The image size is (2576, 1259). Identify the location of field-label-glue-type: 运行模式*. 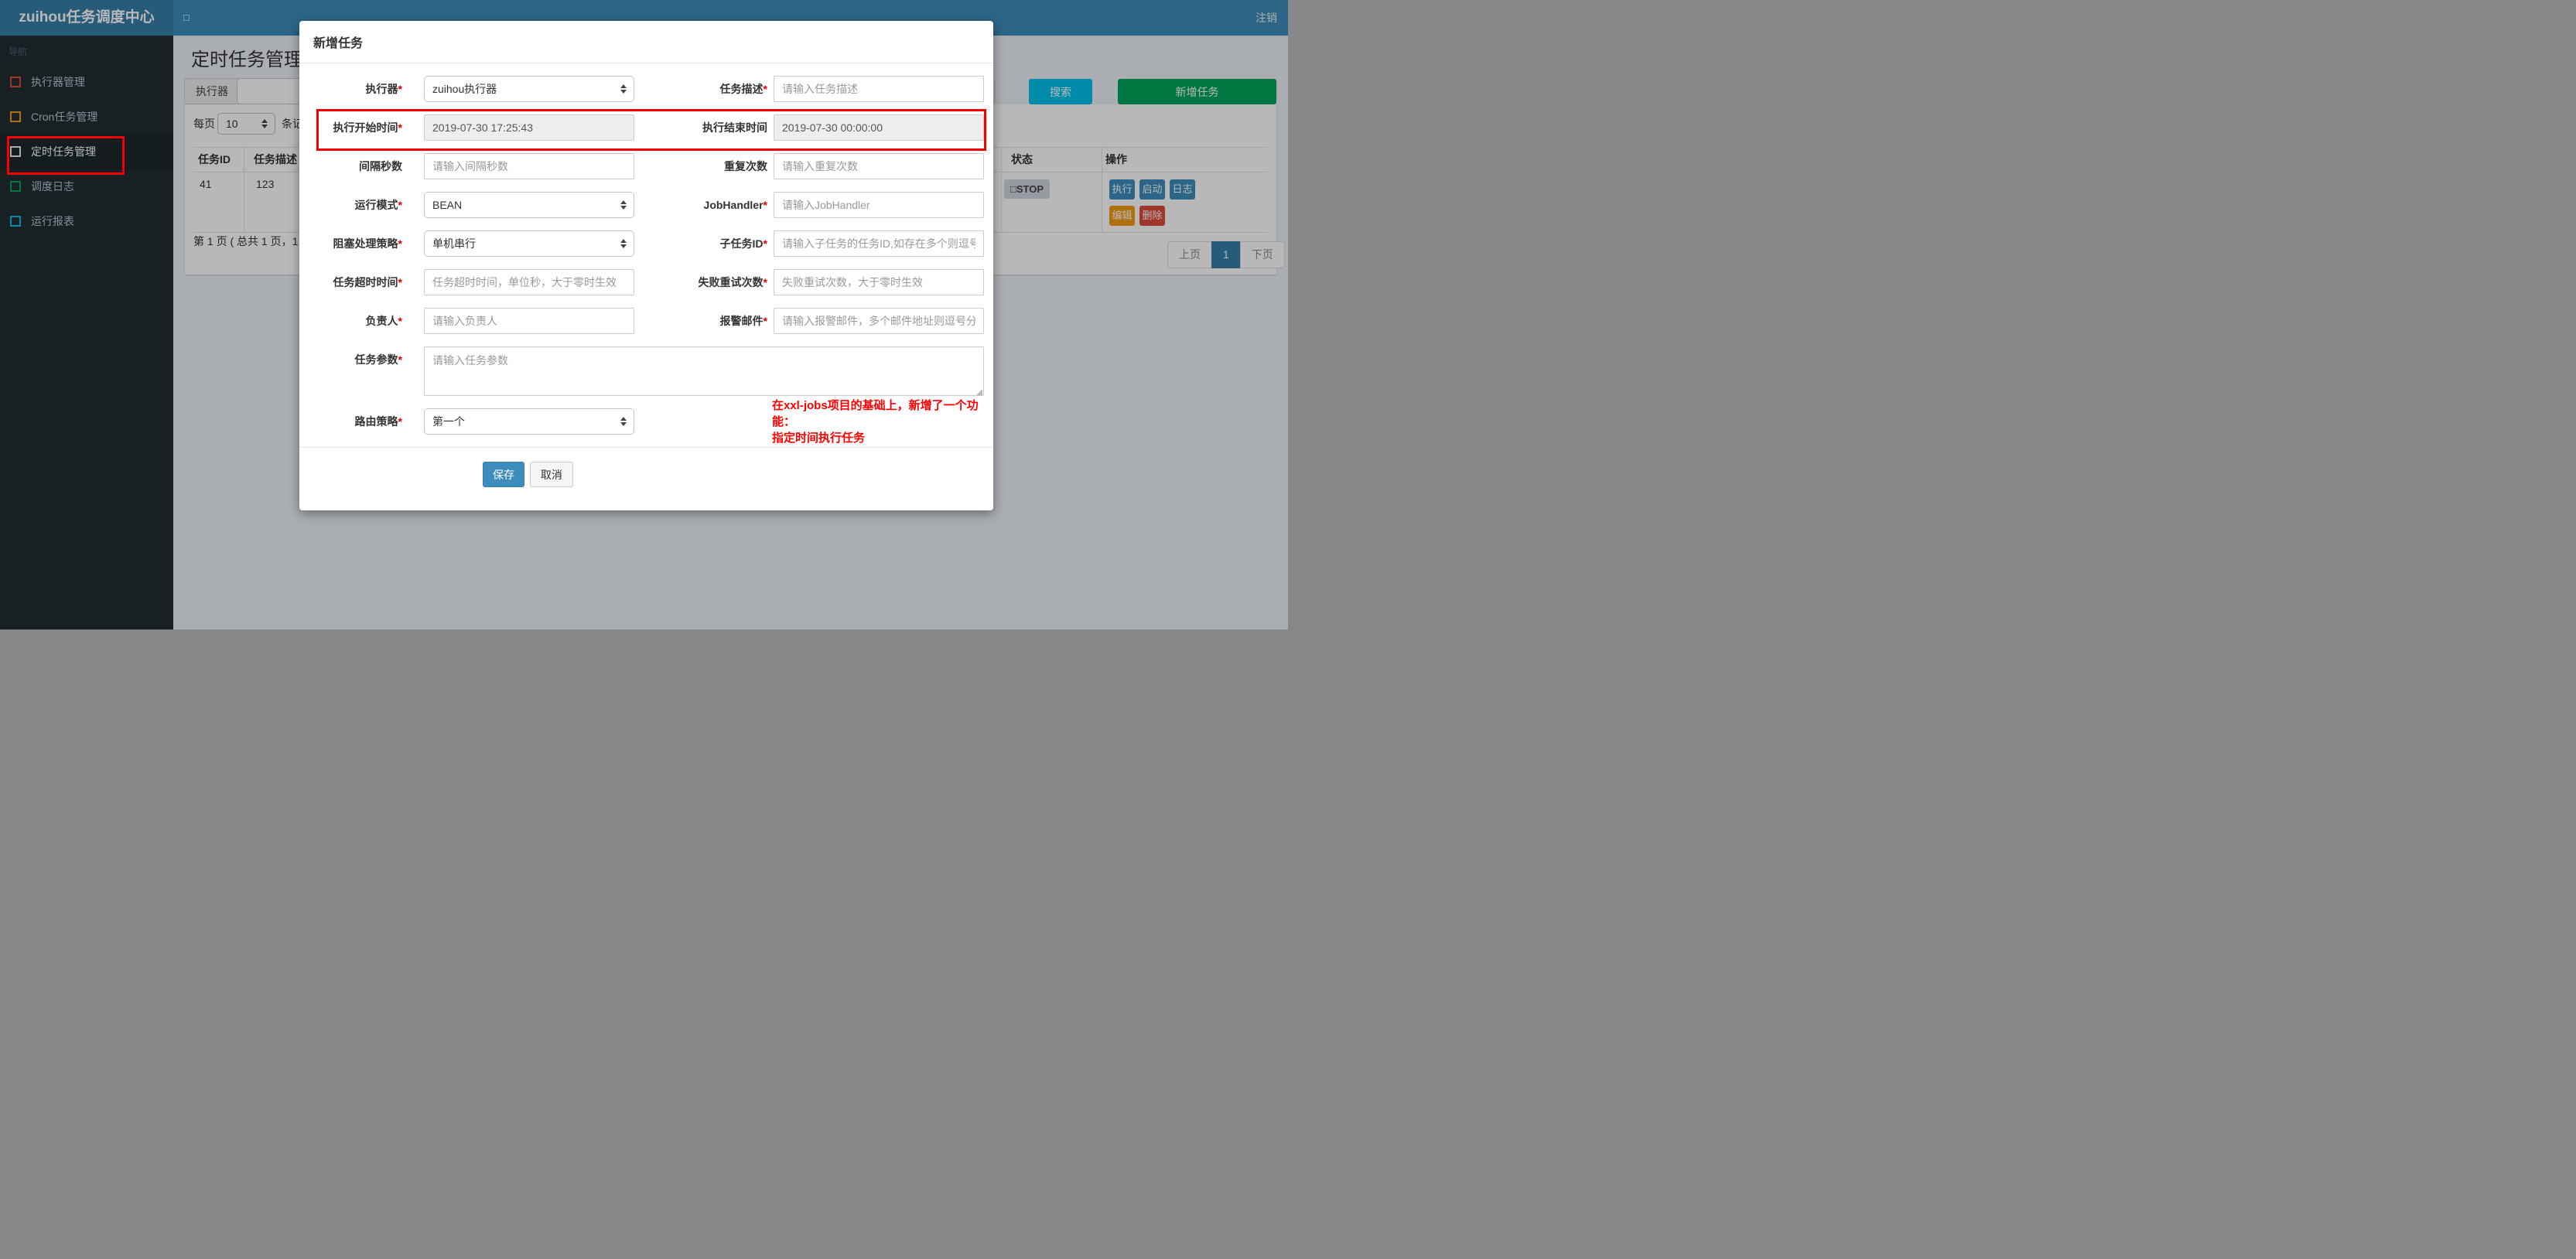
(378, 205).